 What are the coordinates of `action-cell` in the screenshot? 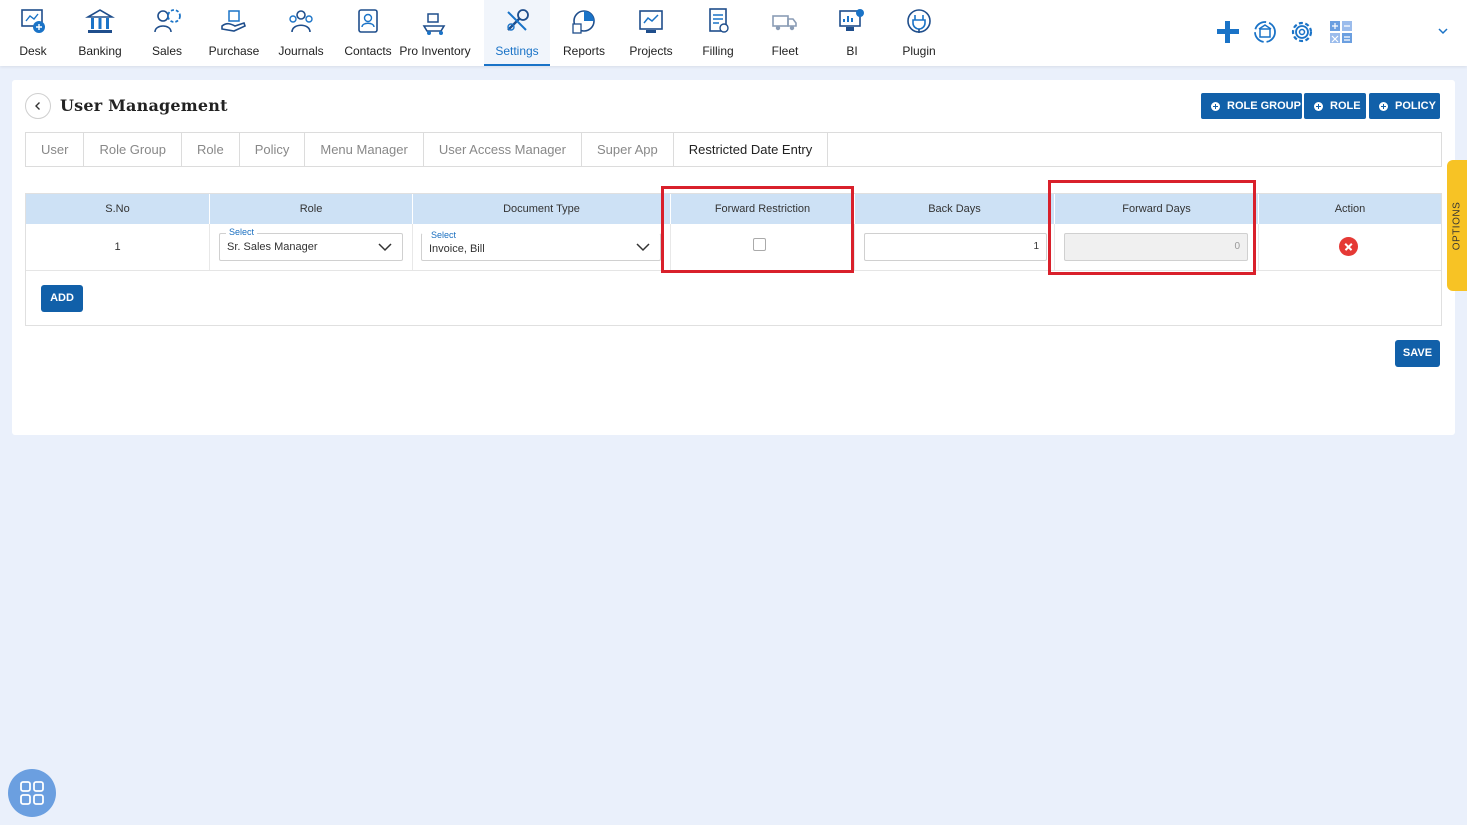 It's located at (1350, 247).